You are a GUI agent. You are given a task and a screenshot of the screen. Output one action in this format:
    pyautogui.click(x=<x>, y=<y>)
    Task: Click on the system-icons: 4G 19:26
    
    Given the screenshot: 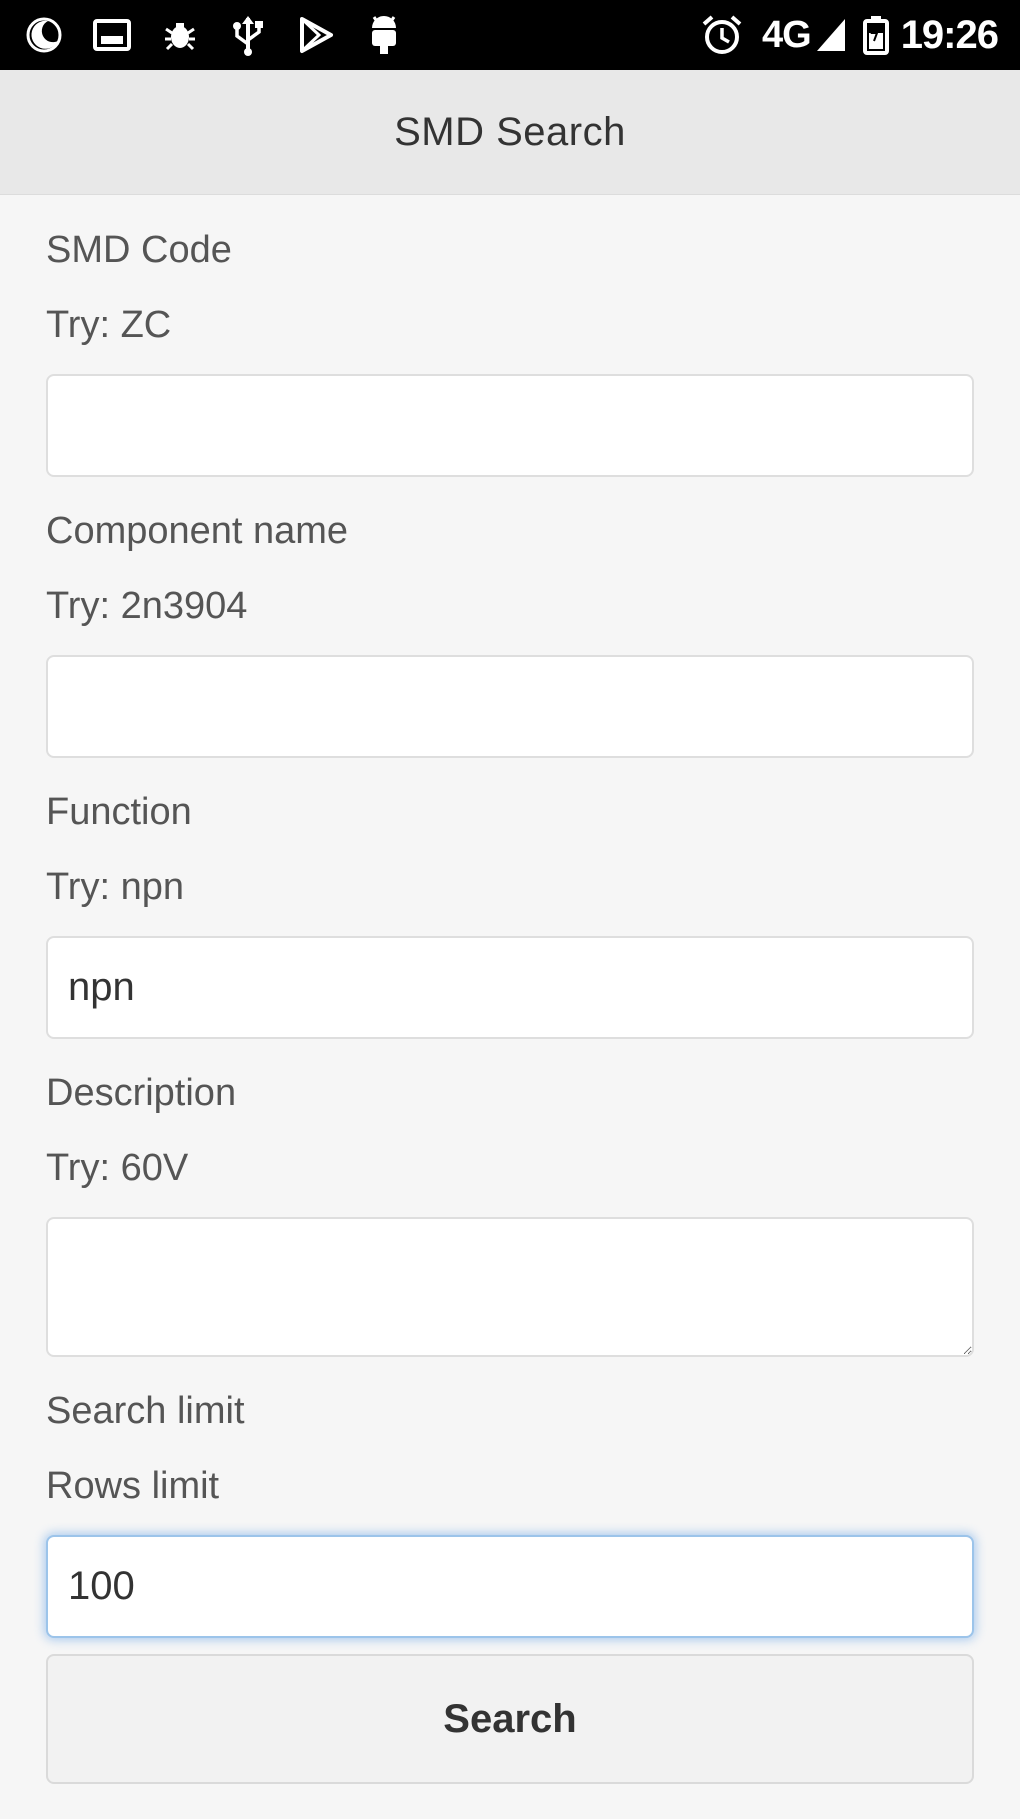 What is the action you would take?
    pyautogui.click(x=841, y=35)
    